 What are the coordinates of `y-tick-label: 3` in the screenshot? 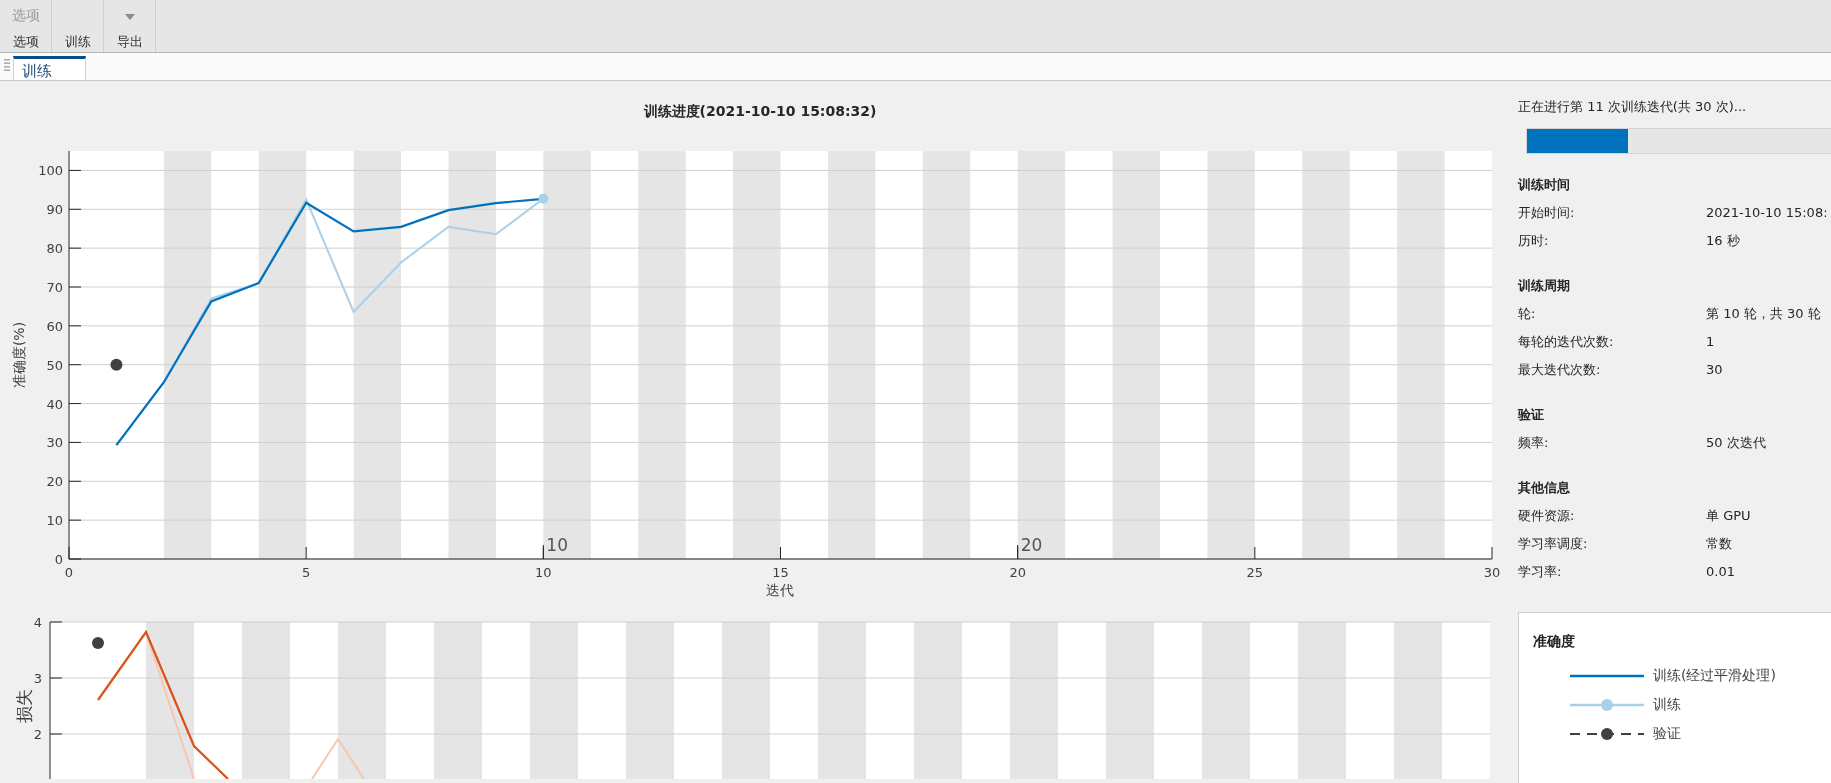 It's located at (37, 678).